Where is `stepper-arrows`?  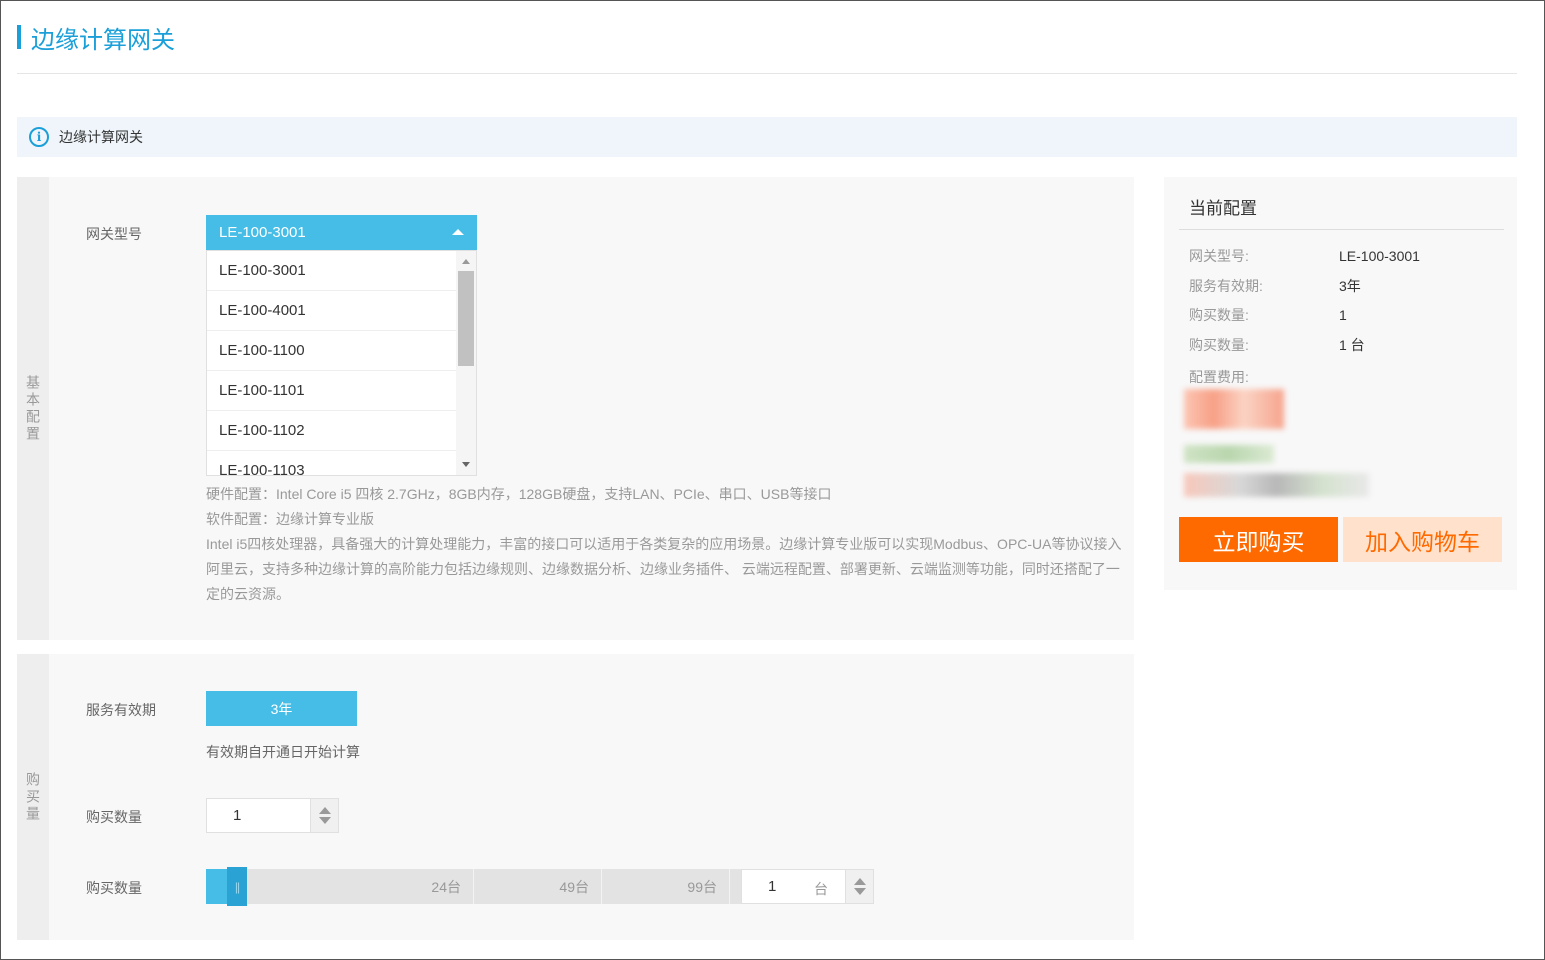 stepper-arrows is located at coordinates (324, 815).